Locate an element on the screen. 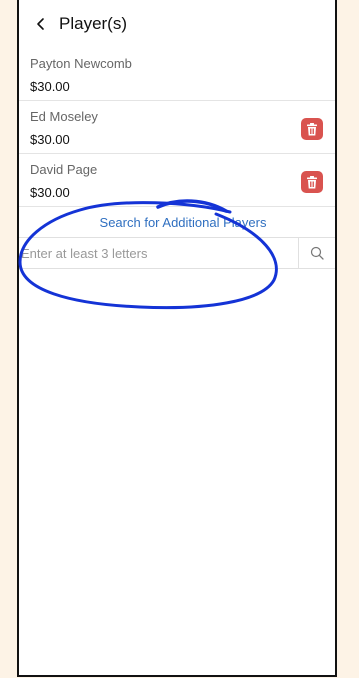 This screenshot has width=359, height=678. player-name: David Page is located at coordinates (64, 169).